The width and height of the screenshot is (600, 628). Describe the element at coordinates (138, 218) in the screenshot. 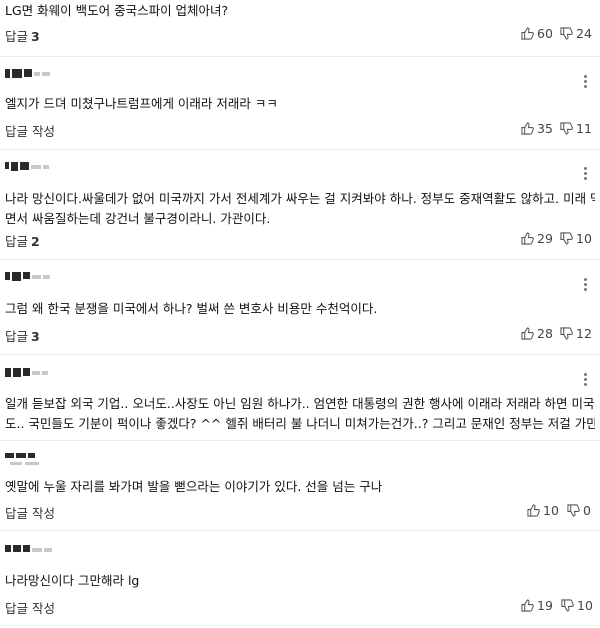

I see `comment-text-line2: 면서 싸움질하는데 강건너 불구경이라니. 가관이다.` at that location.